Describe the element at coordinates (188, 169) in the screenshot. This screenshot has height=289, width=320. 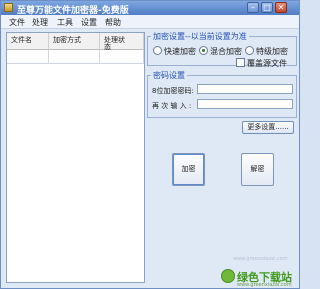
I see `encrypt-button: 加密` at that location.